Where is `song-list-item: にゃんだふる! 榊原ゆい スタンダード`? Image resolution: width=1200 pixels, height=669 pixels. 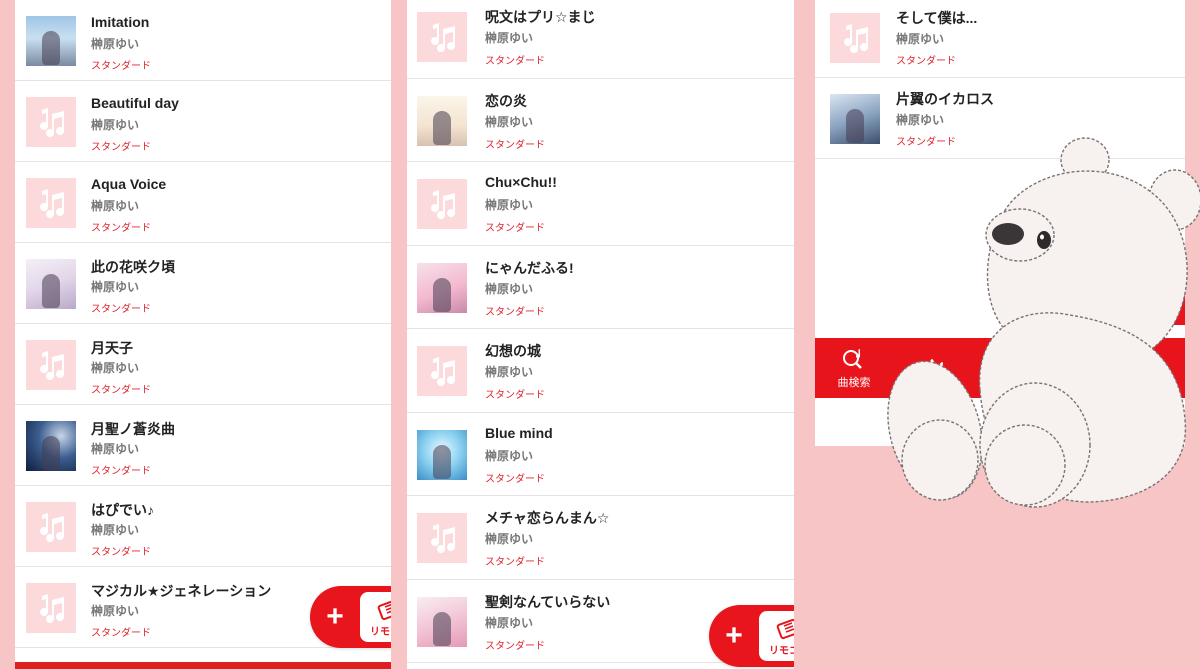
song-list-item: にゃんだふる! 榊原ゆい スタンダード is located at coordinates (600, 287).